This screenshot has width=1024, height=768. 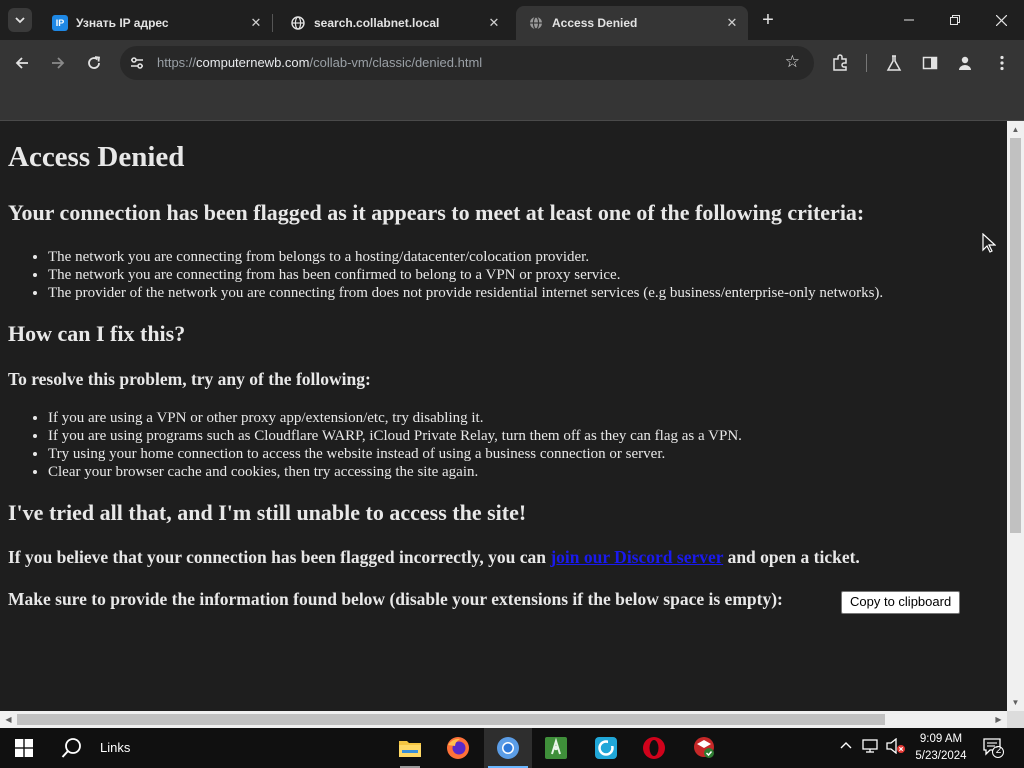 I want to click on bookmark-star-icon: ☆, so click(x=792, y=62).